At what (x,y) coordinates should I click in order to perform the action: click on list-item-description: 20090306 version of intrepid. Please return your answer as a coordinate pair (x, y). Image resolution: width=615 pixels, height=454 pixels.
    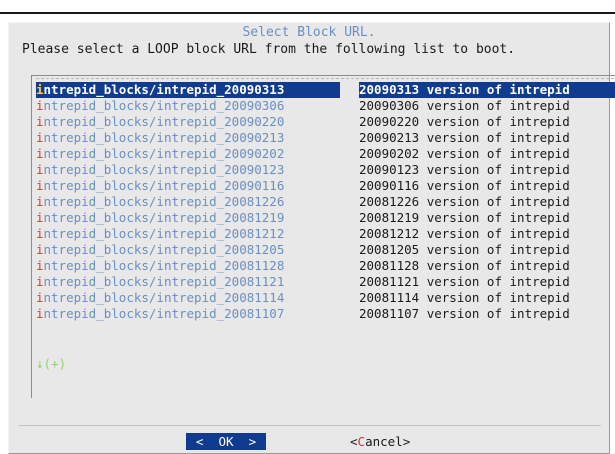
    Looking at the image, I should click on (464, 105).